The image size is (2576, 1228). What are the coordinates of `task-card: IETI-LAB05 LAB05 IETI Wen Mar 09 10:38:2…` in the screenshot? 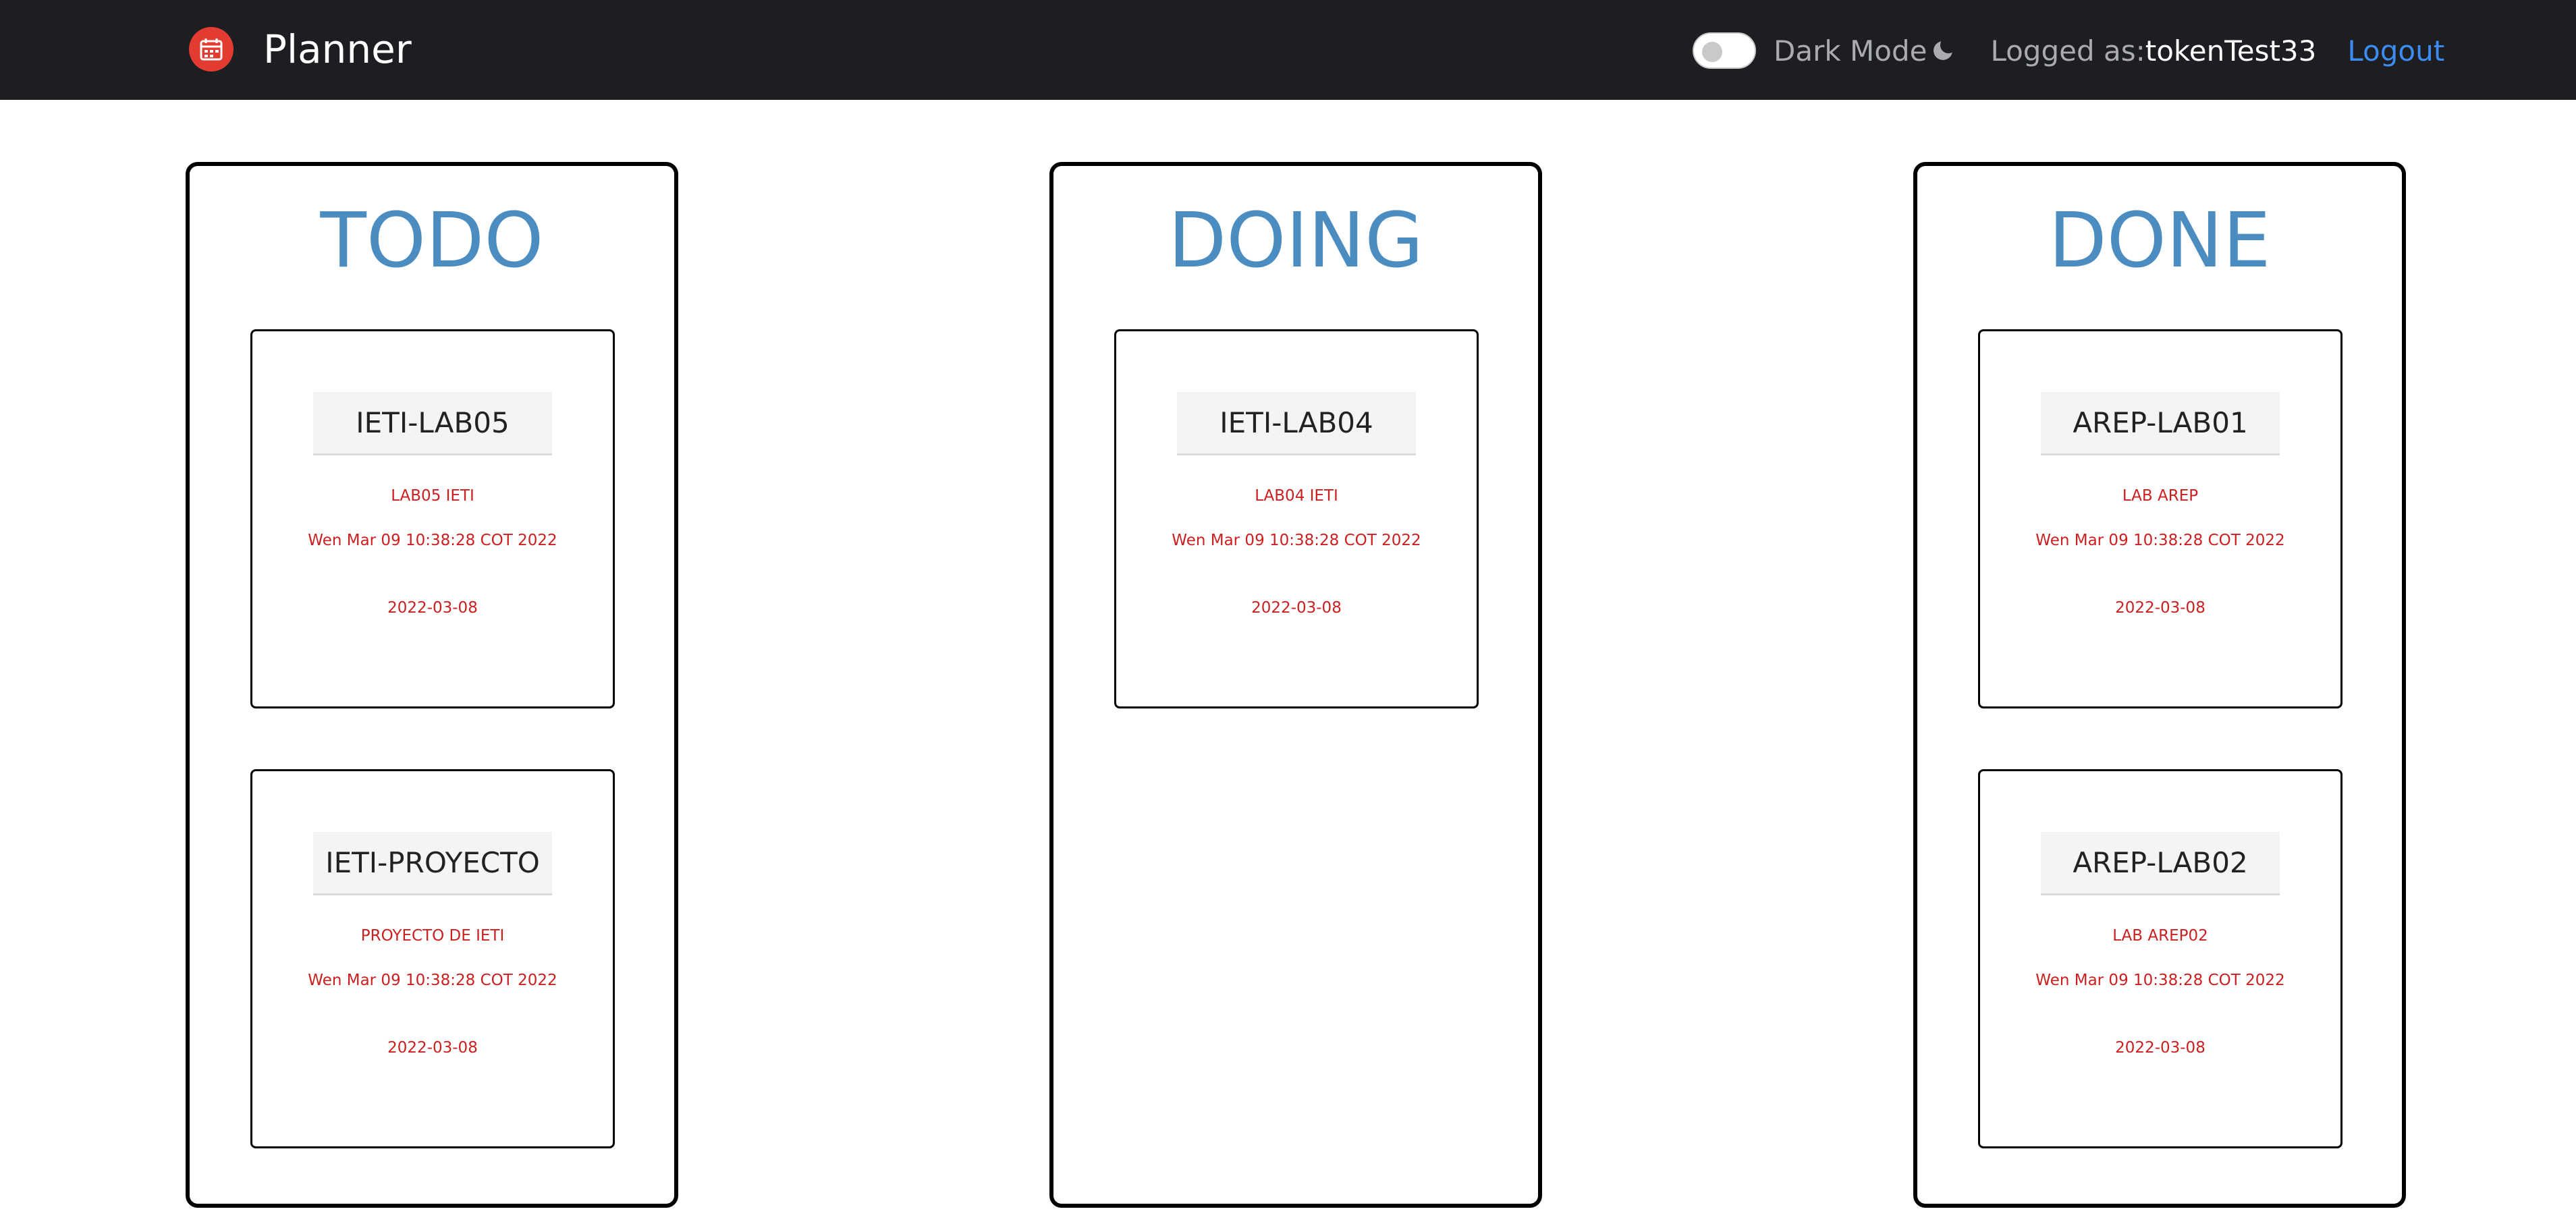 It's located at (432, 518).